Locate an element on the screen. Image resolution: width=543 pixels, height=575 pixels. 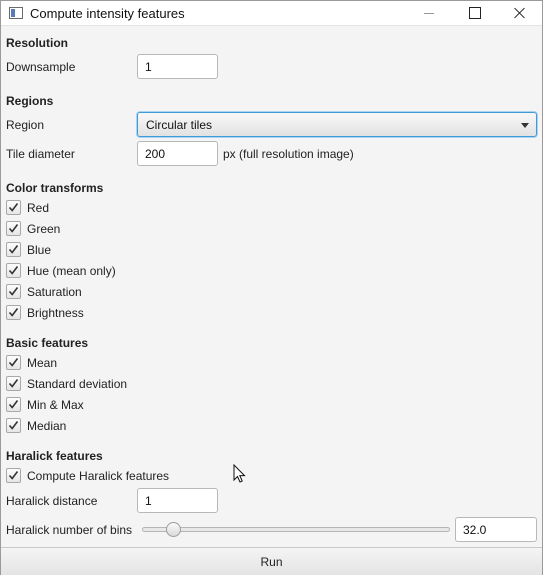
checkbox-blue: Blue is located at coordinates (28, 249).